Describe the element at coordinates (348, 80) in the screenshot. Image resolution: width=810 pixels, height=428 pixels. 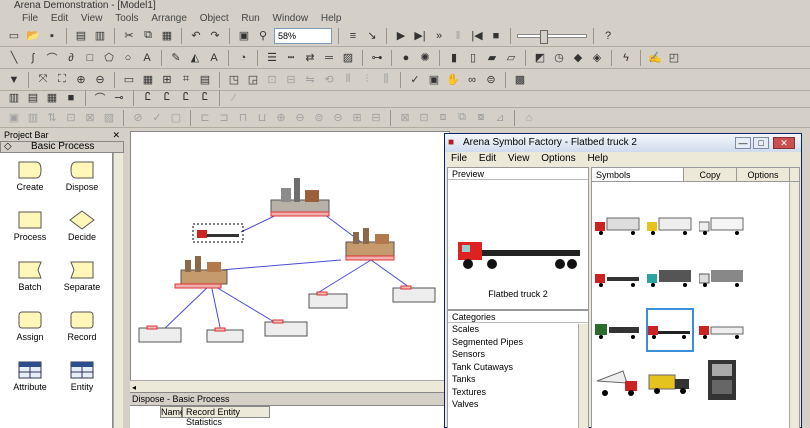
I see `align-icon: ⫴` at that location.